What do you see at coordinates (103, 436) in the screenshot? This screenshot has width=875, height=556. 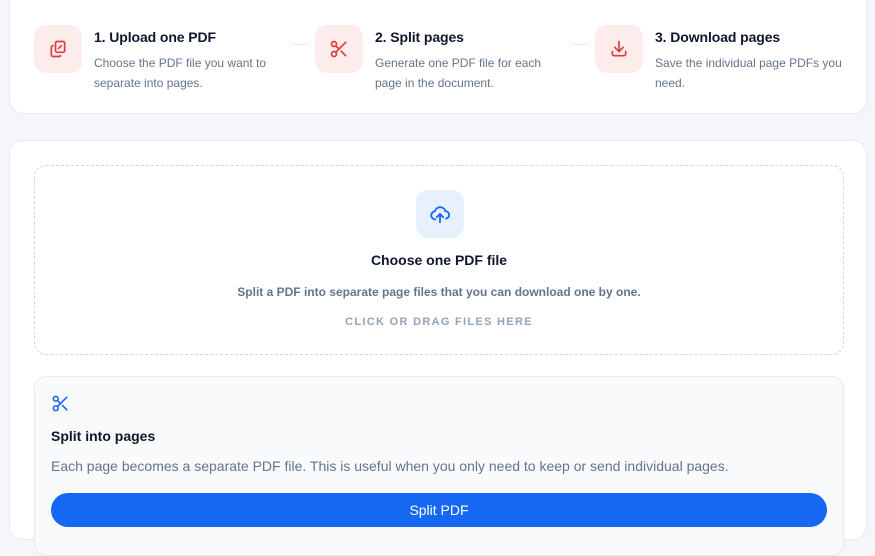 I see `split-title: Split into pages` at bounding box center [103, 436].